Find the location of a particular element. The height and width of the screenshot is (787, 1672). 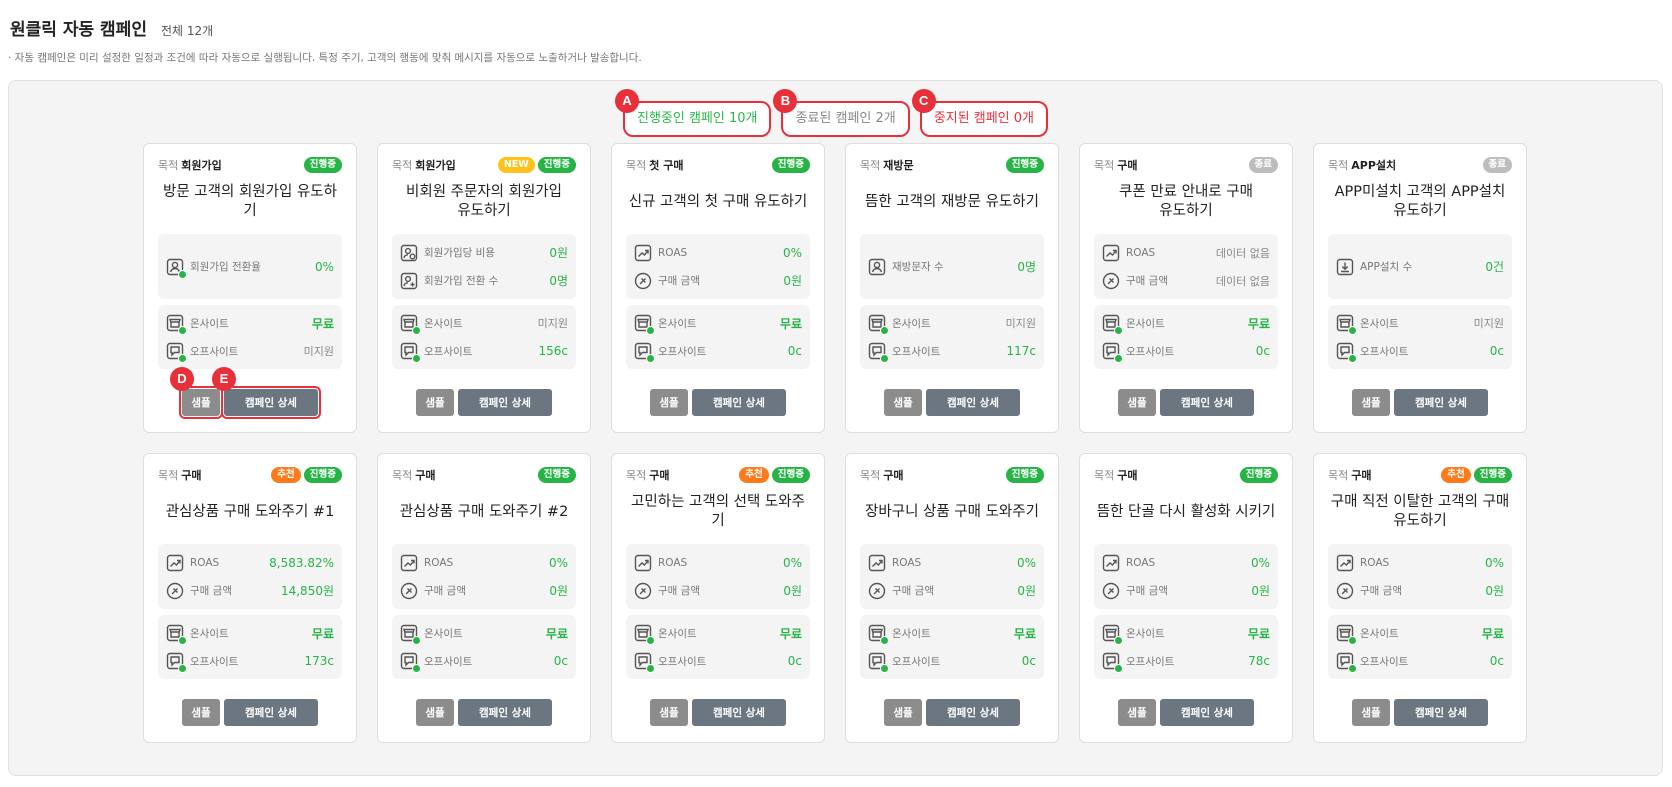

status-badges: 진행중 is located at coordinates (322, 165).